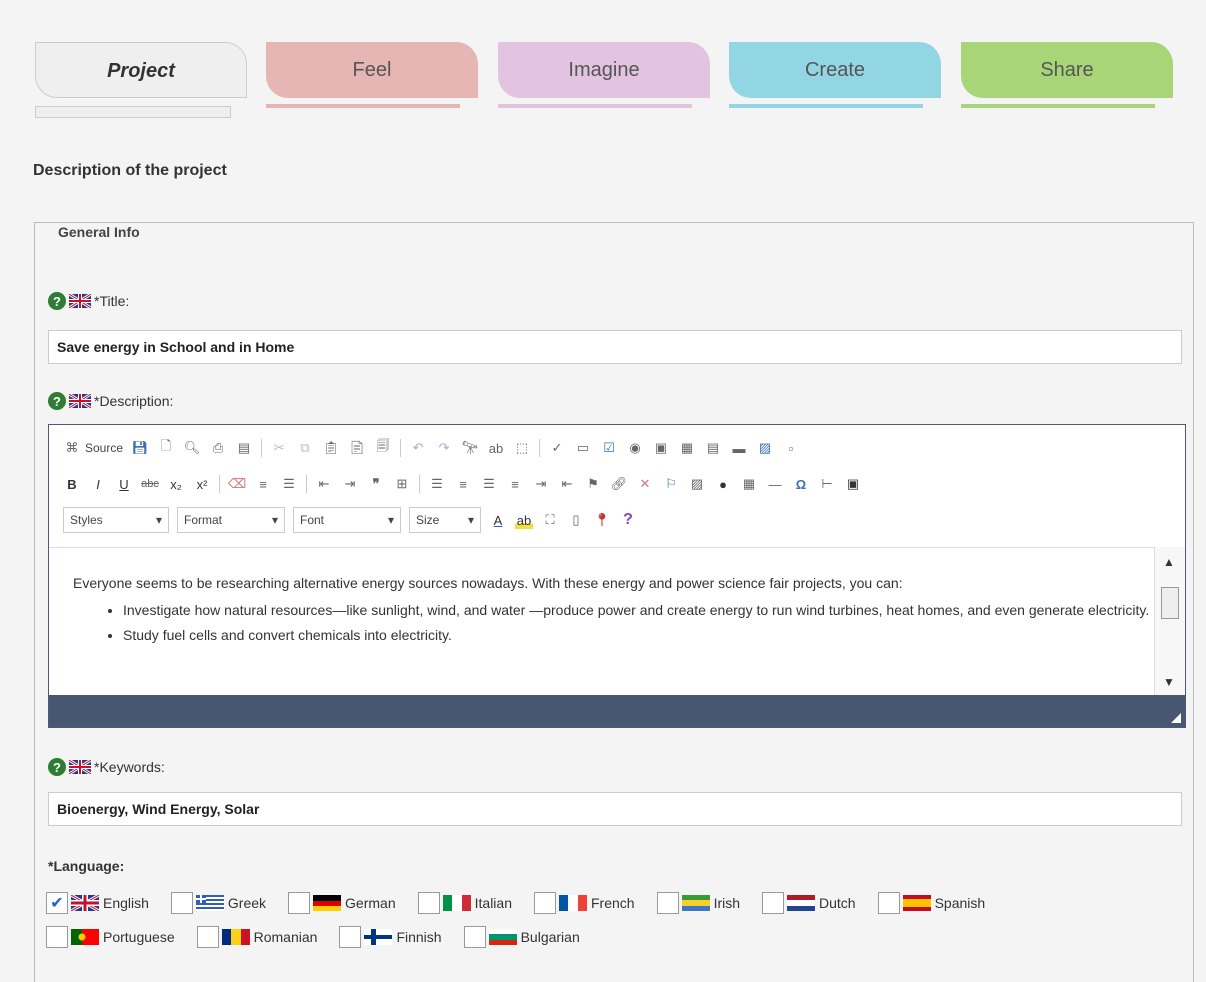  I want to click on paste-text-icon: 📄︎, so click(357, 448).